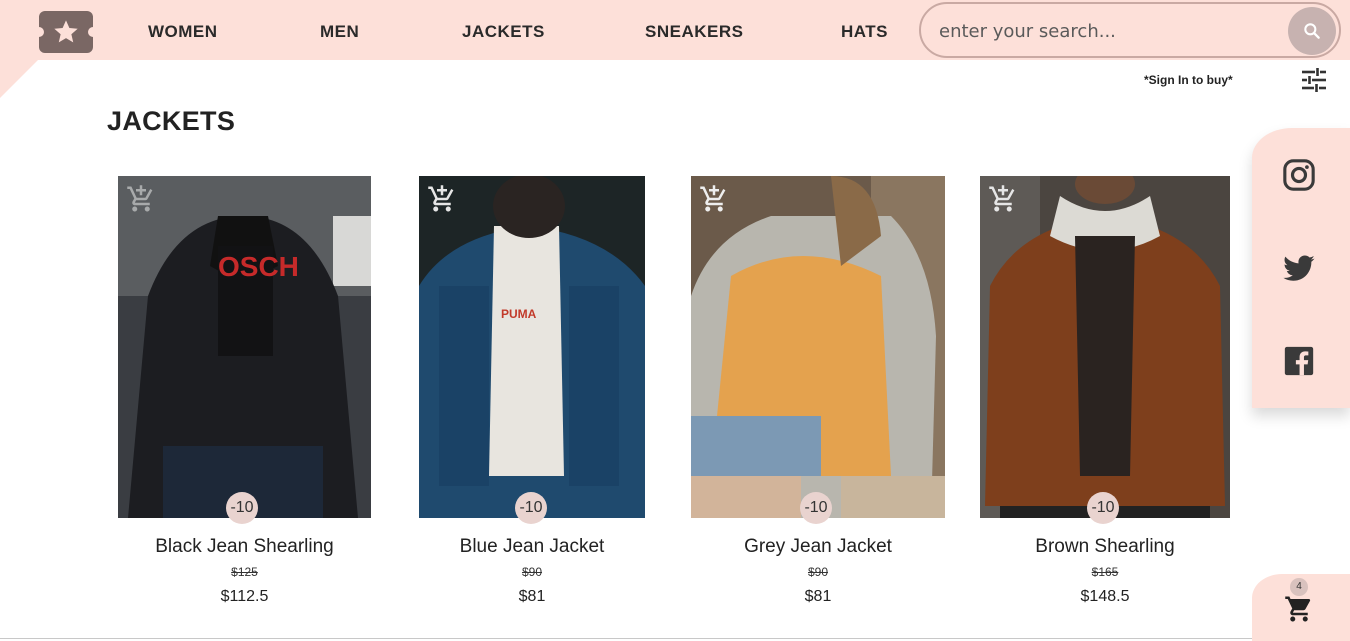 The width and height of the screenshot is (1350, 641). I want to click on search-icon, so click(1312, 31).